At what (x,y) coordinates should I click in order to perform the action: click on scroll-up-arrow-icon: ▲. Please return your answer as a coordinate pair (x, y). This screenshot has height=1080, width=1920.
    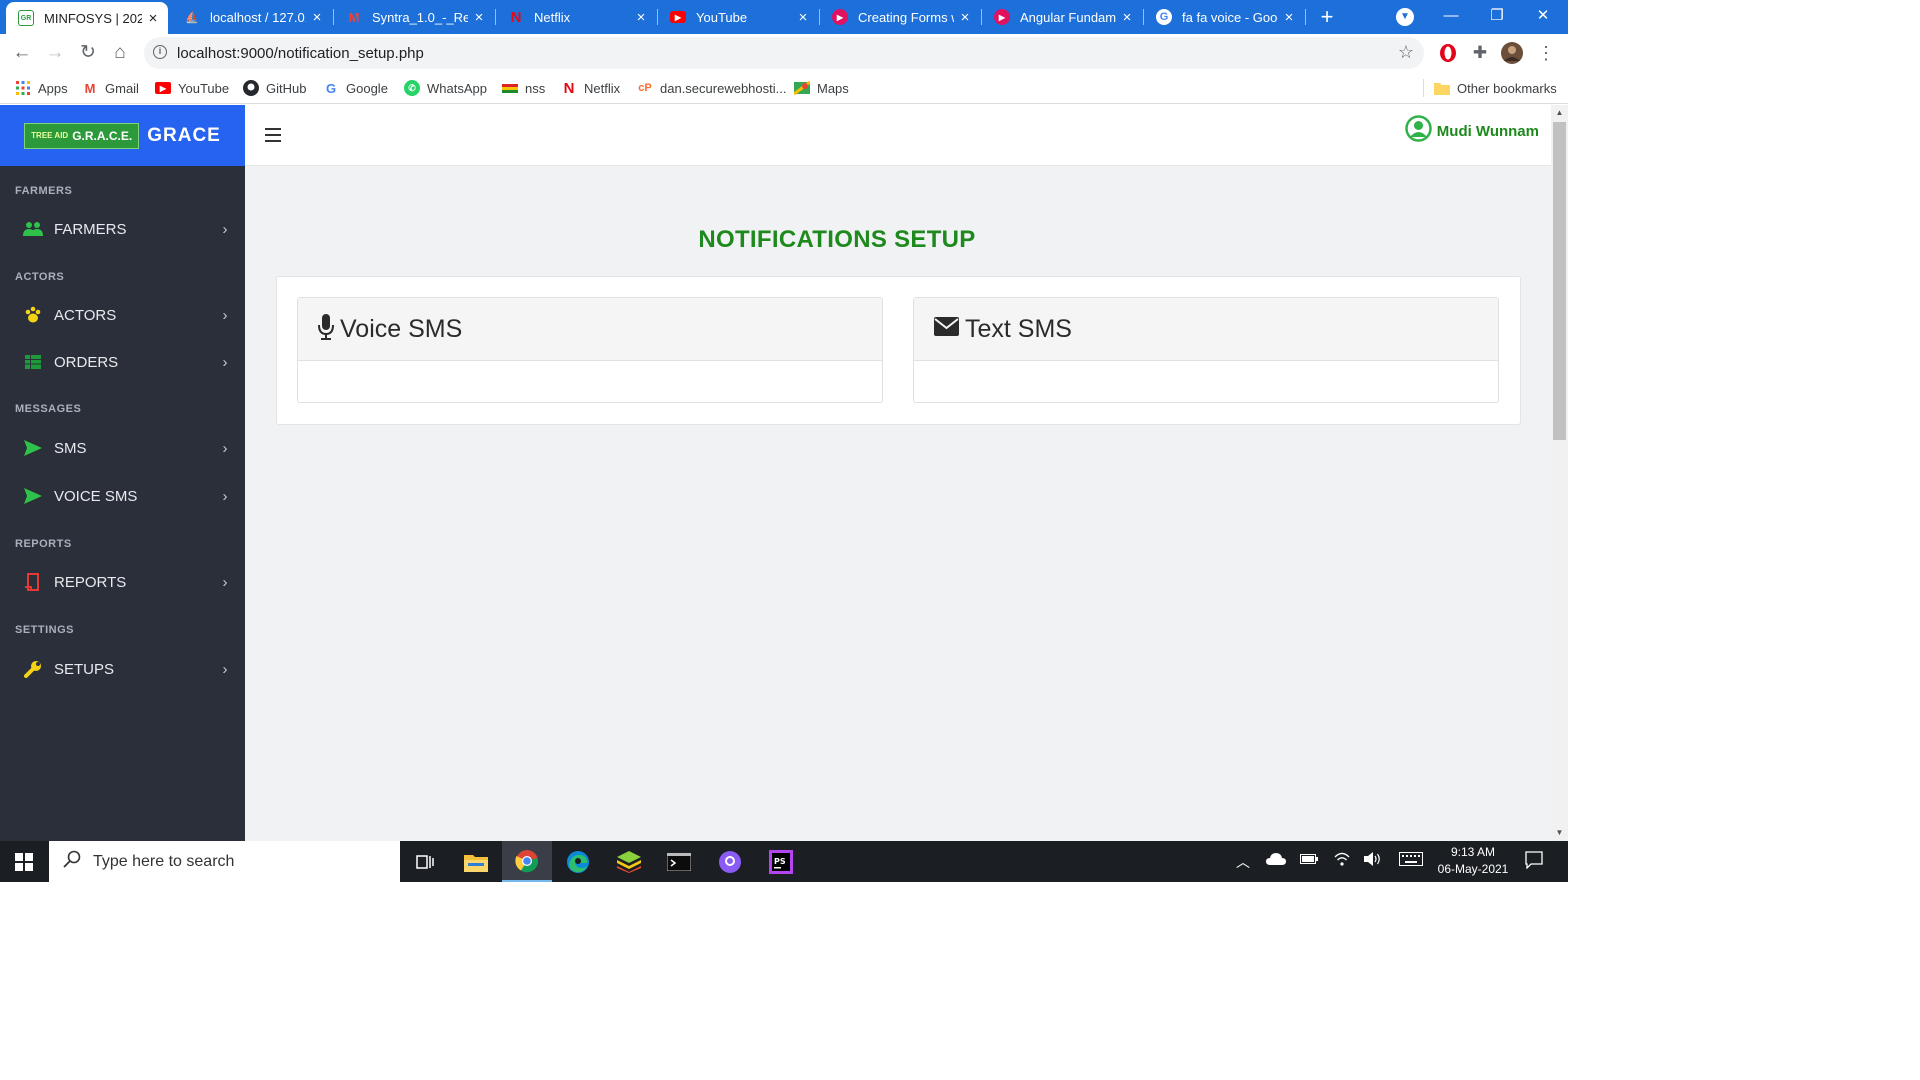
    Looking at the image, I should click on (1559, 113).